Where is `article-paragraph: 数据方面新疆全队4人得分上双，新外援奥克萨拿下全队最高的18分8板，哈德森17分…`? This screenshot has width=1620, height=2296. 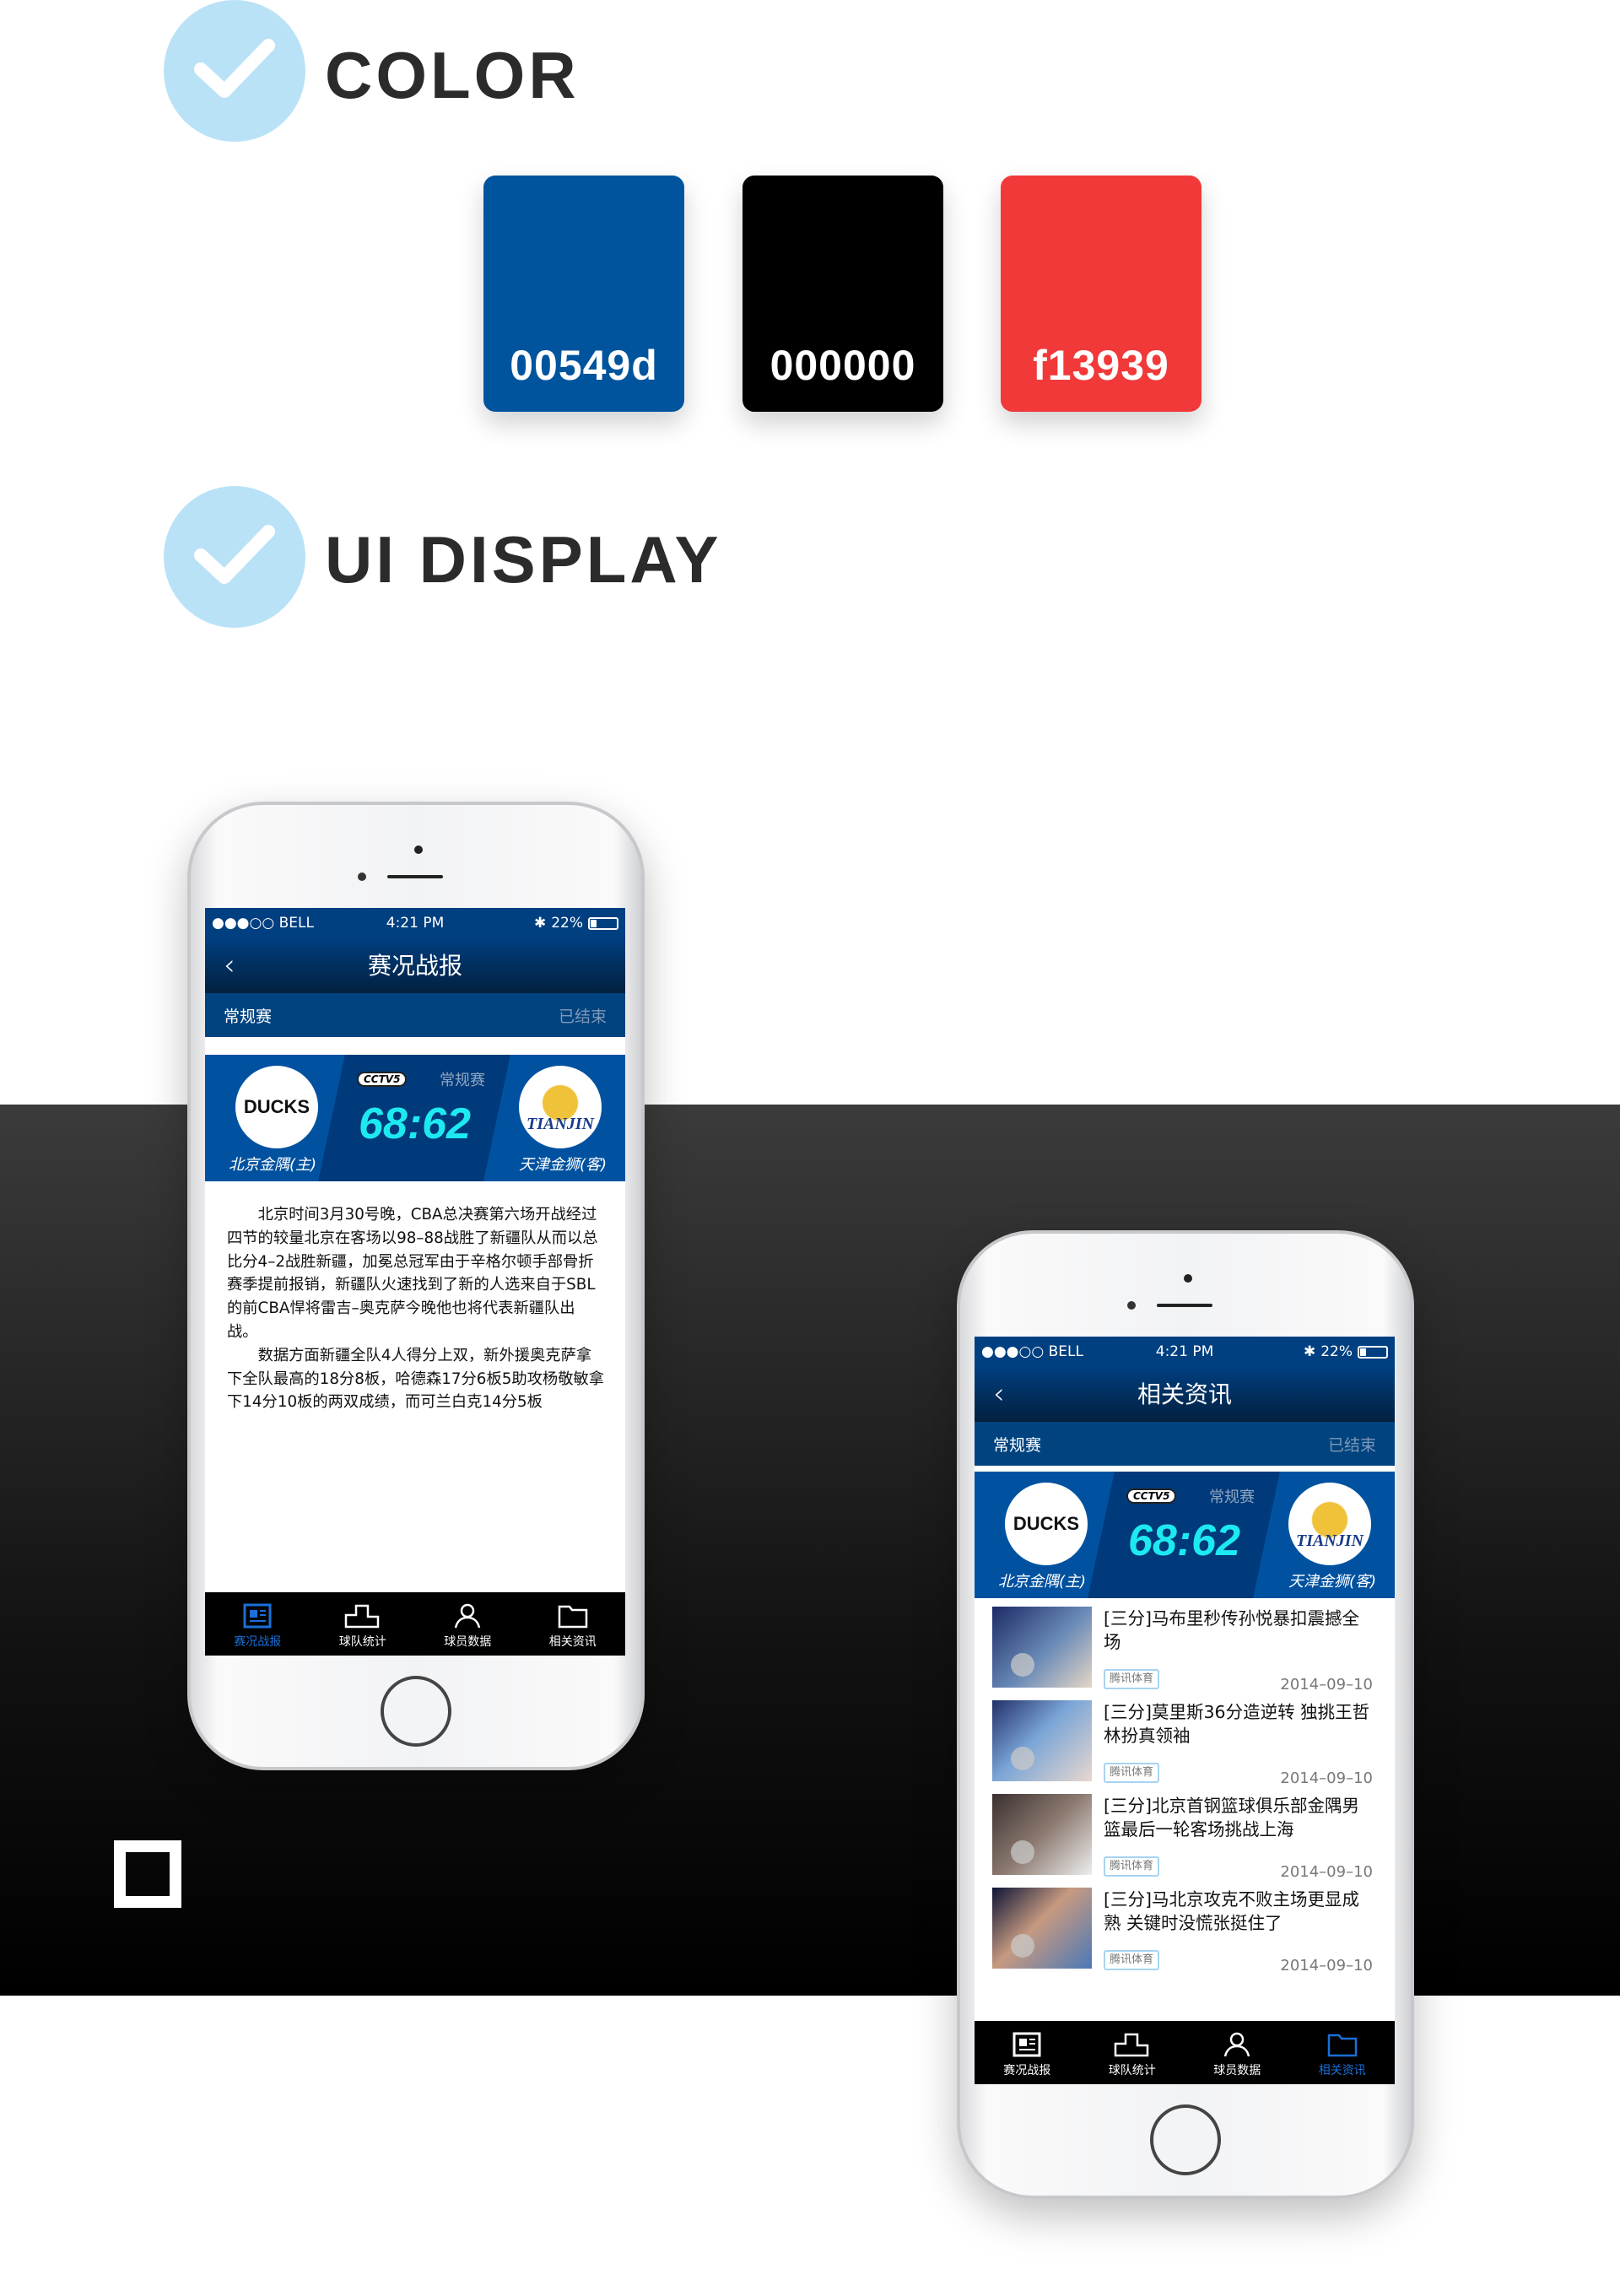 article-paragraph: 数据方面新疆全队4人得分上双，新外援奥克萨拿下全队最高的18分8板，哈德森17分… is located at coordinates (416, 1379).